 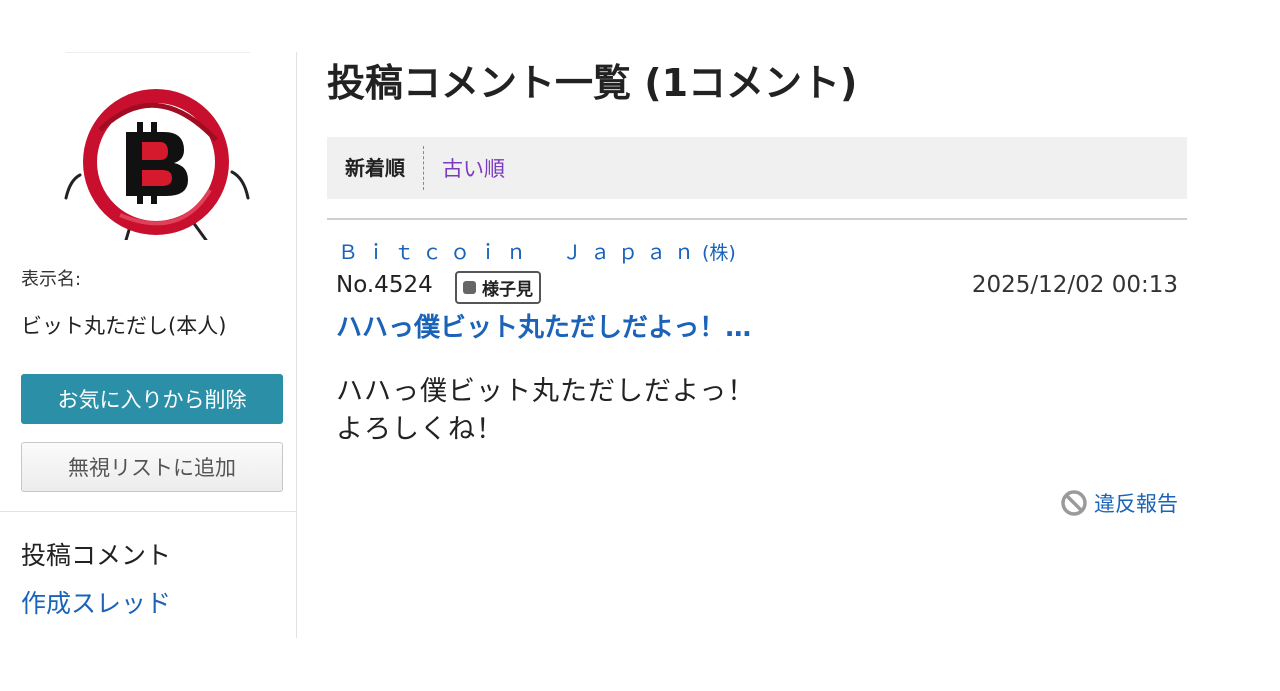 What do you see at coordinates (757, 219) in the screenshot?
I see `comment-divider` at bounding box center [757, 219].